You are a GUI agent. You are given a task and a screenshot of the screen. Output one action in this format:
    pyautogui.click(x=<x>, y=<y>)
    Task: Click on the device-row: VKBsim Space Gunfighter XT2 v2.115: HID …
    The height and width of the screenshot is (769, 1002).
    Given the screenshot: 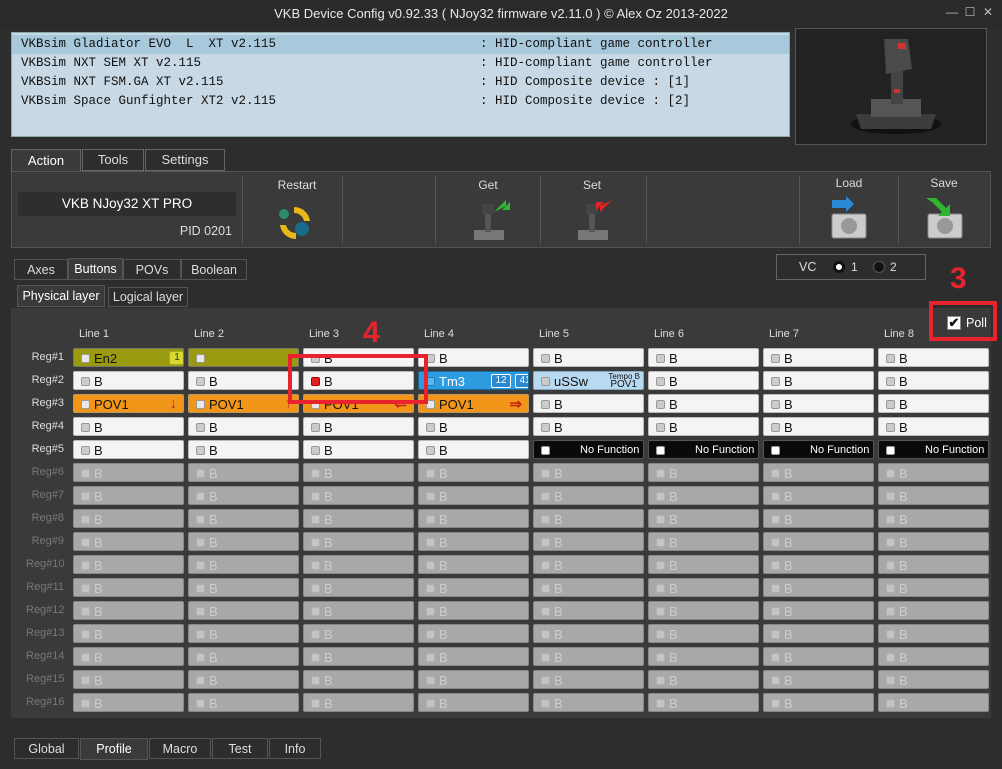 What is the action you would take?
    pyautogui.click(x=400, y=101)
    